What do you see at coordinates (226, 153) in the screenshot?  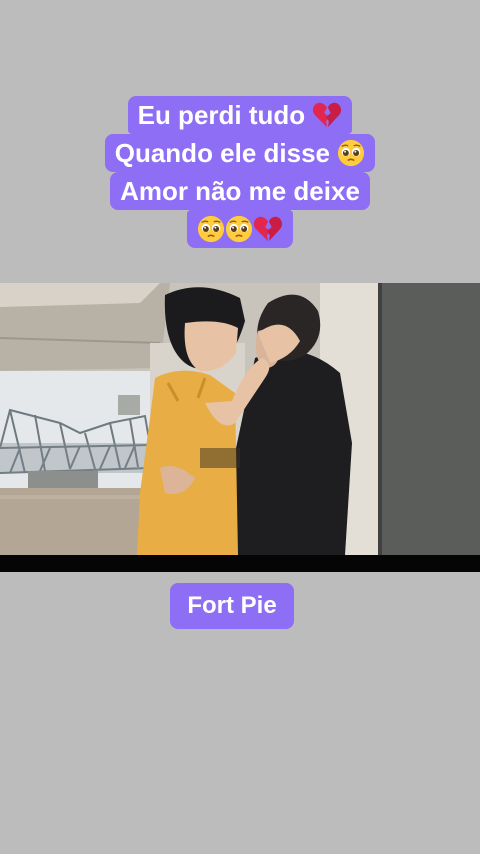 I see `caption-text-2: Quando ele disse` at bounding box center [226, 153].